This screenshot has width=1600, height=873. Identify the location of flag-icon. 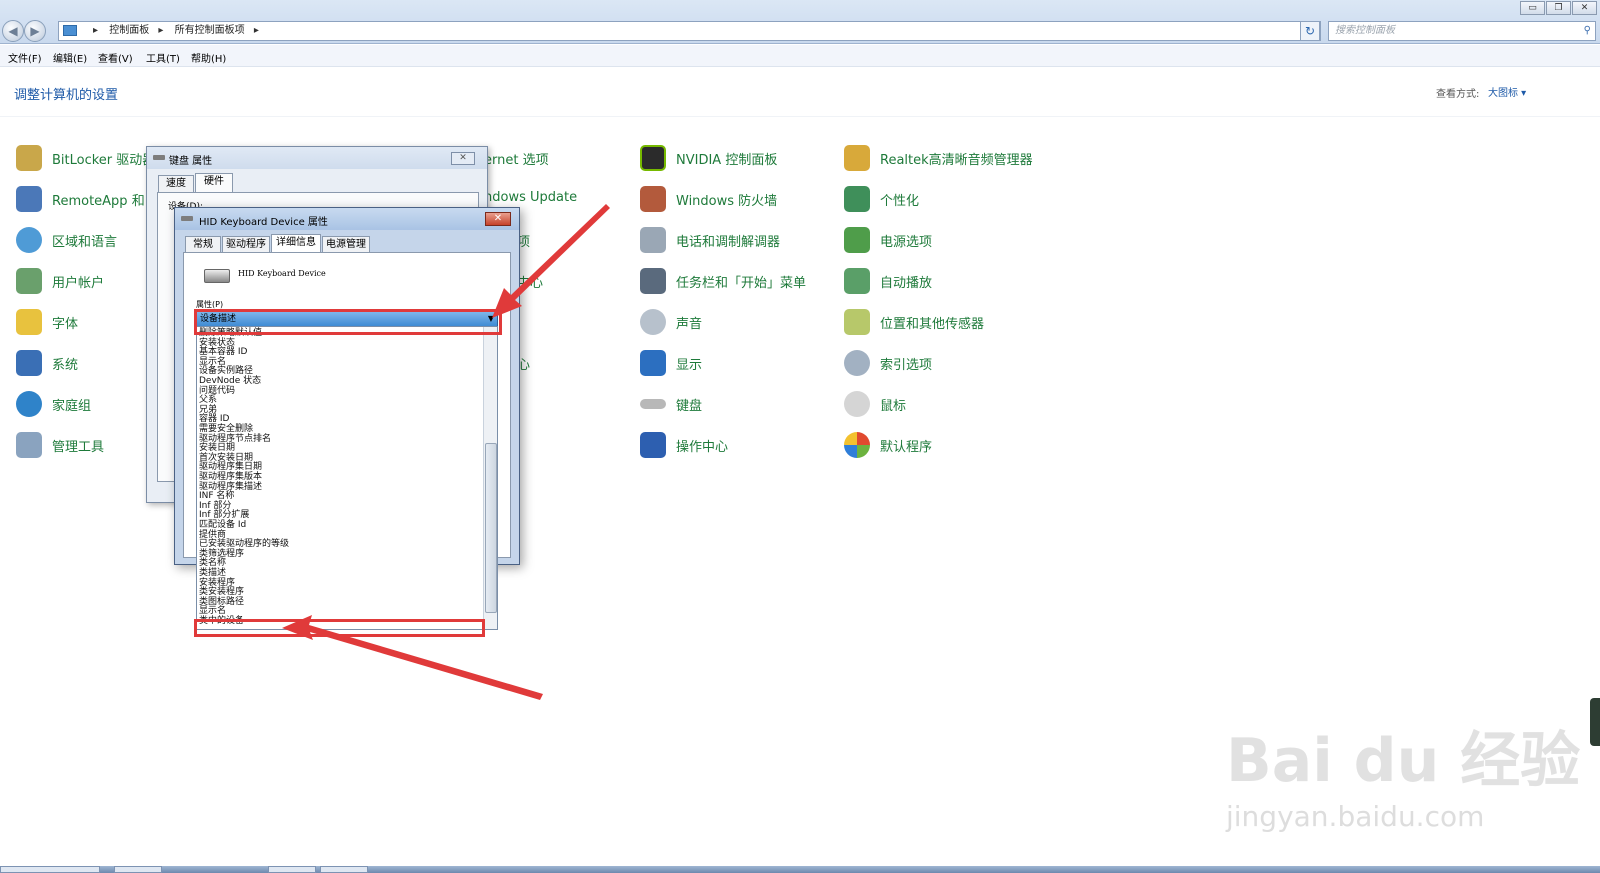
(653, 445).